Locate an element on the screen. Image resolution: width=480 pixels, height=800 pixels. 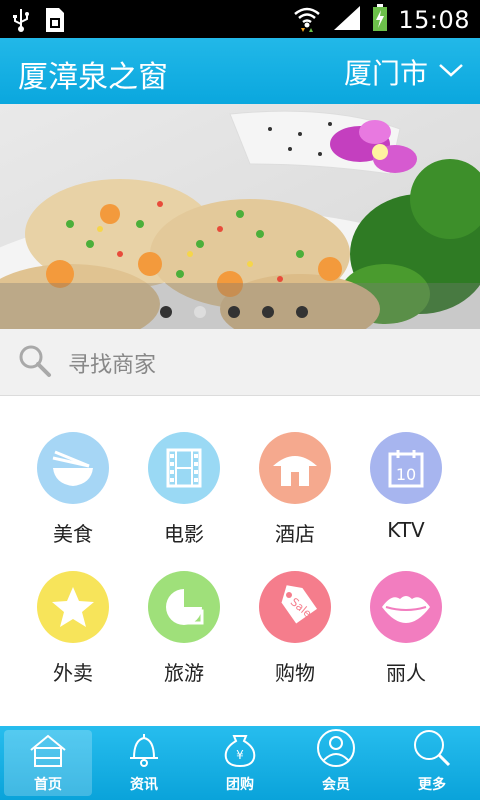
money-bag-icon: ¥ is located at coordinates (240, 750).